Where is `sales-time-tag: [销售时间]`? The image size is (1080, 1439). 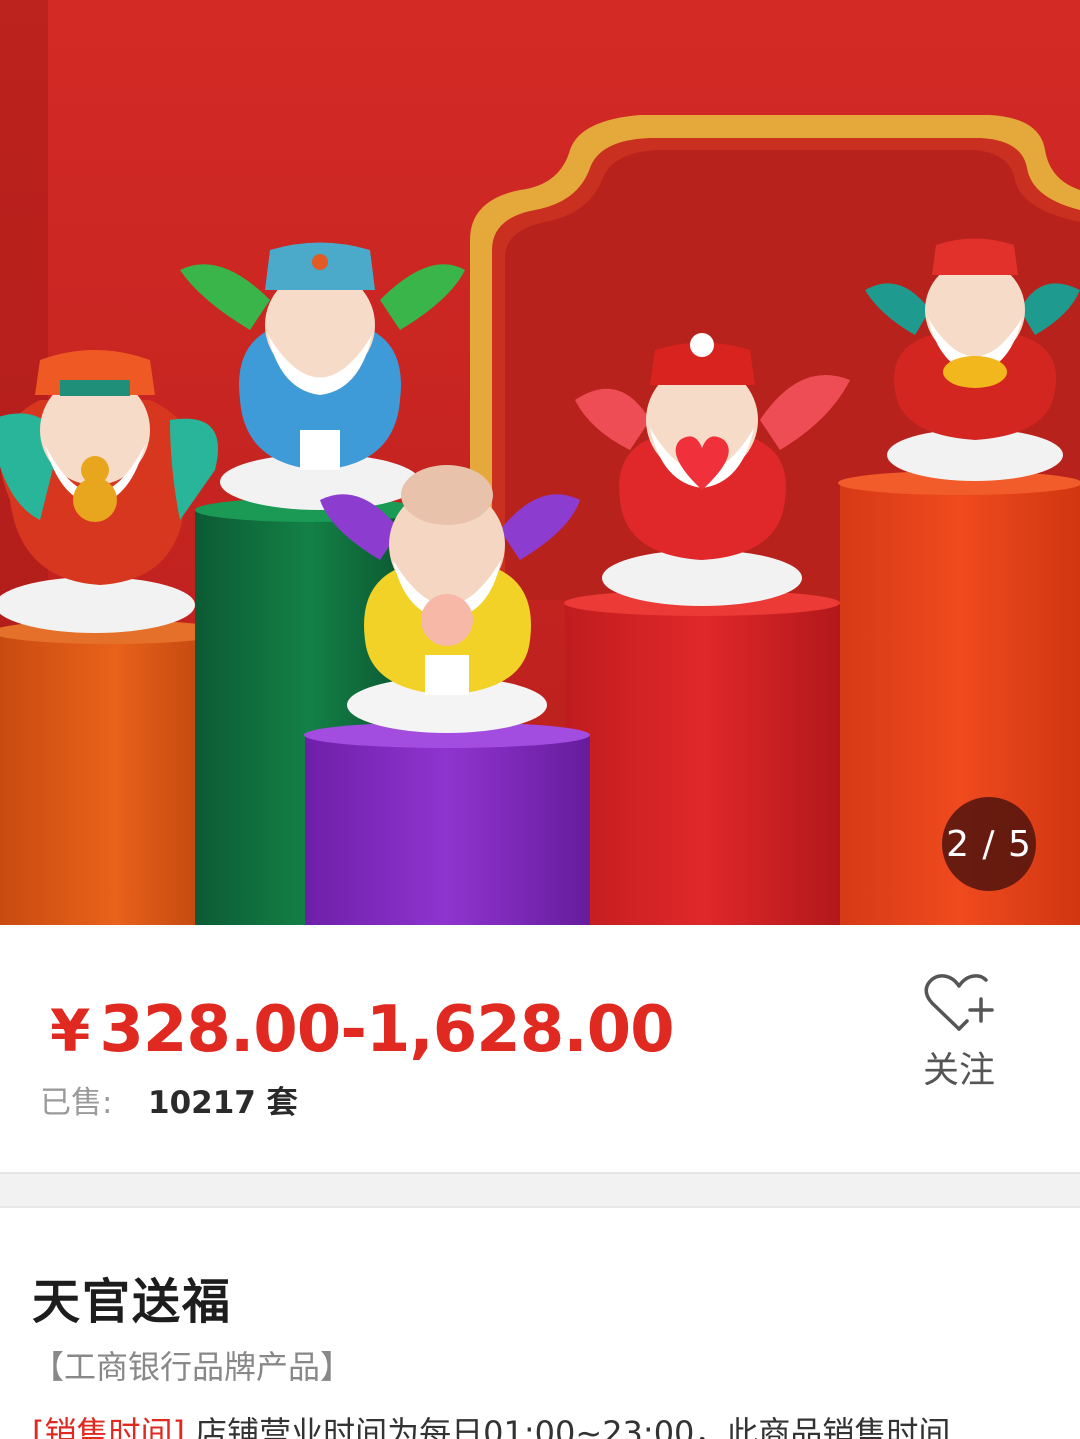
sales-time-tag: [销售时间] is located at coordinates (108, 1426).